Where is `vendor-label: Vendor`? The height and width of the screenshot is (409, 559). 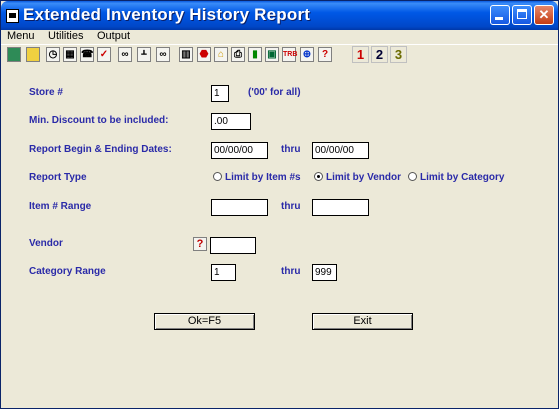
vendor-label: Vendor is located at coordinates (46, 243).